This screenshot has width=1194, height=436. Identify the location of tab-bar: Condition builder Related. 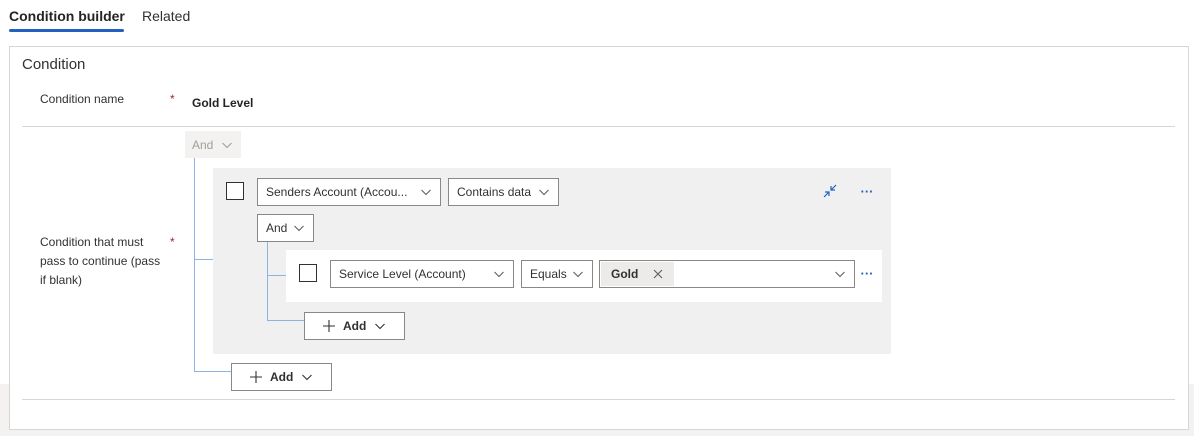
(597, 20).